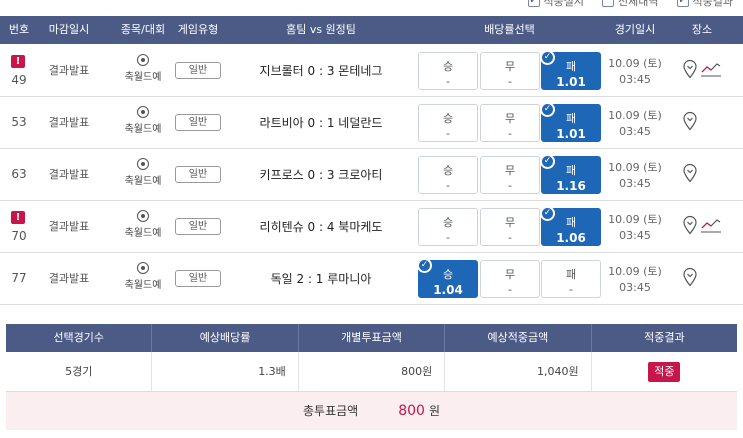  I want to click on match-teams: 리히텐슈 0 : 4 북마케도, so click(321, 227).